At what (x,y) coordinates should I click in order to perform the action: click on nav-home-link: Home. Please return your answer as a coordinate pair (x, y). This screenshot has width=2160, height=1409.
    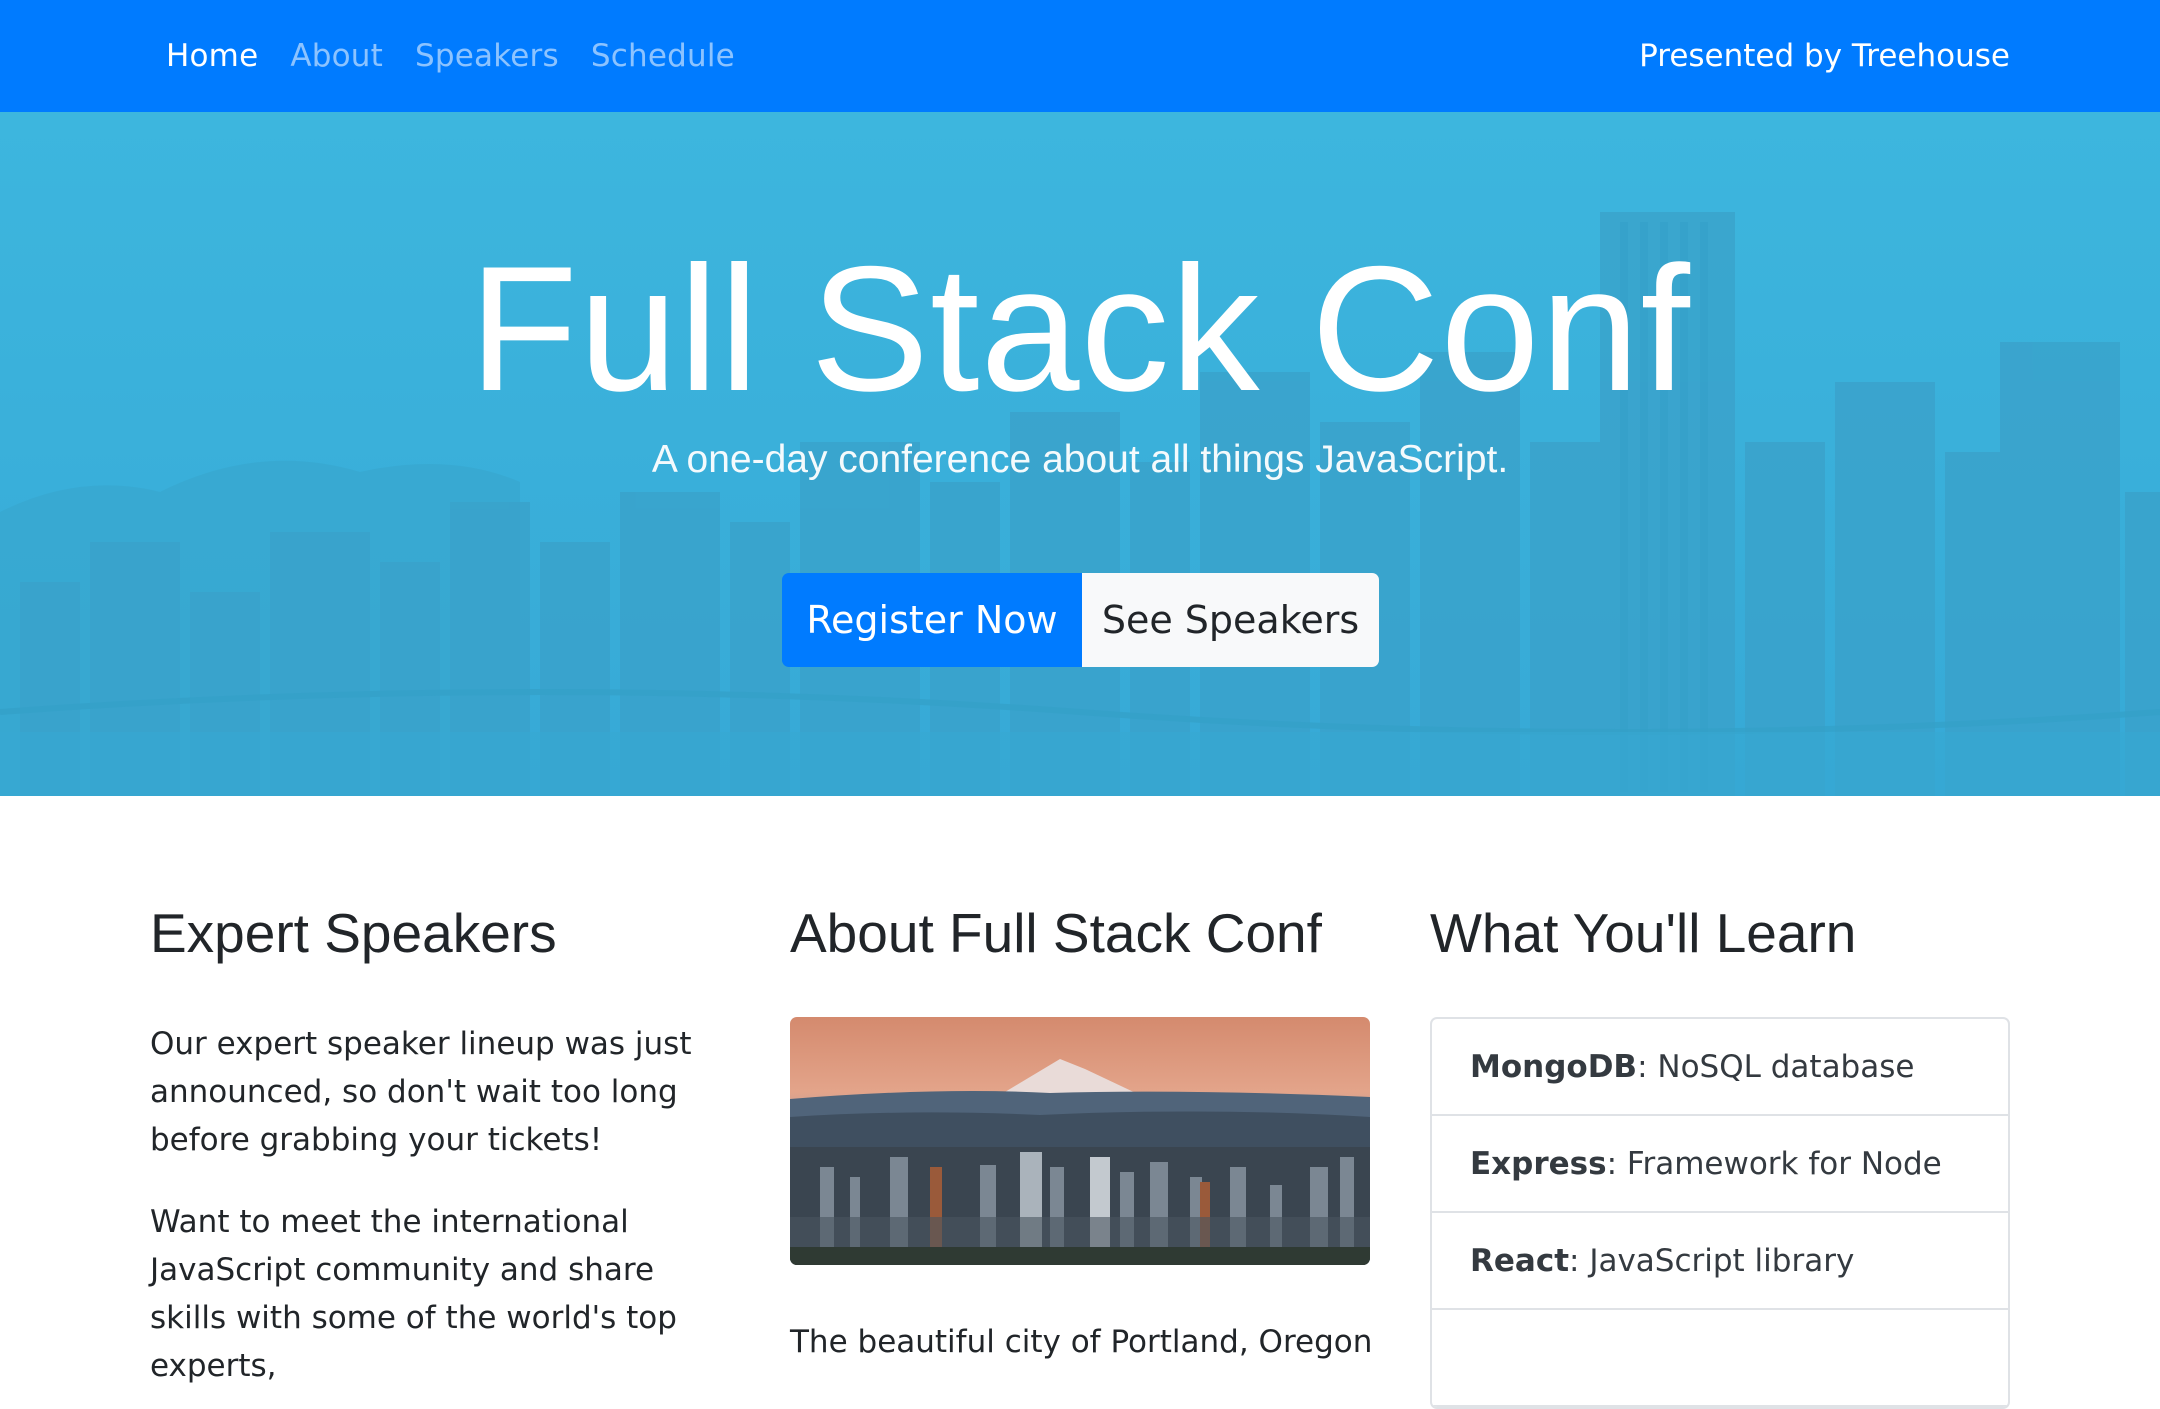
    Looking at the image, I should click on (212, 56).